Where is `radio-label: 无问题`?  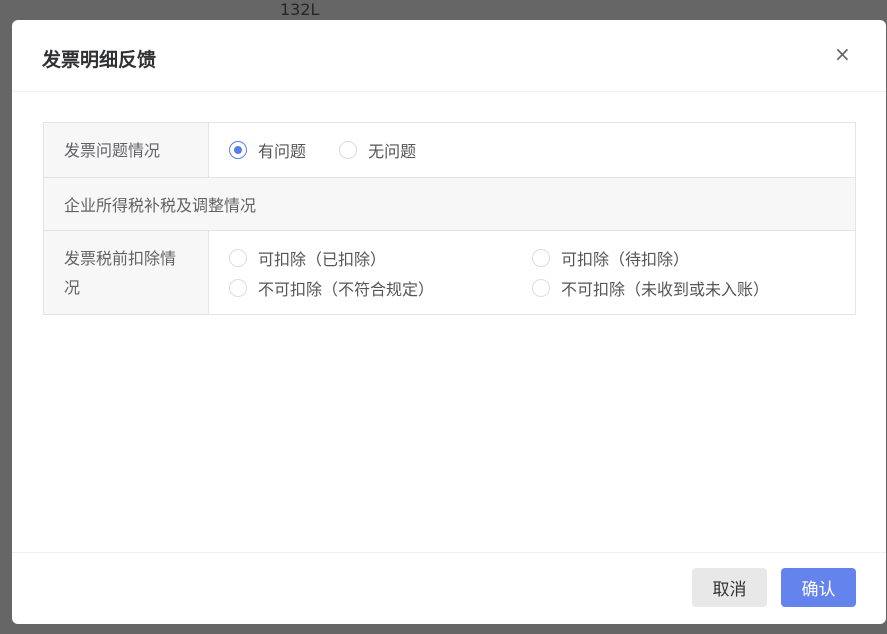 radio-label: 无问题 is located at coordinates (392, 151).